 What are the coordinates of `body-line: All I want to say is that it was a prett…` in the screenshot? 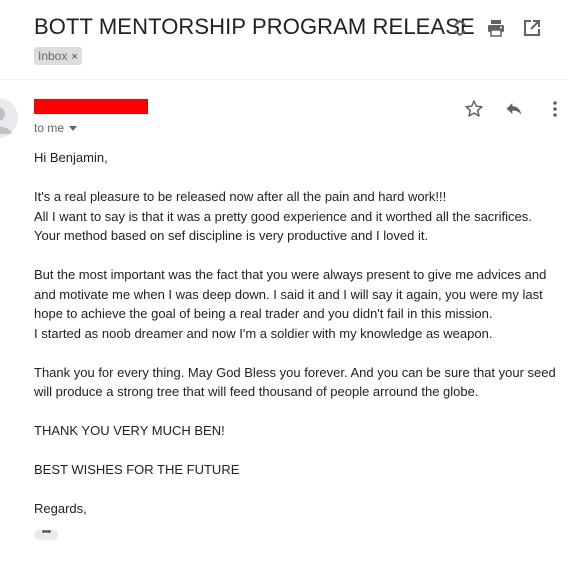 It's located at (283, 216).